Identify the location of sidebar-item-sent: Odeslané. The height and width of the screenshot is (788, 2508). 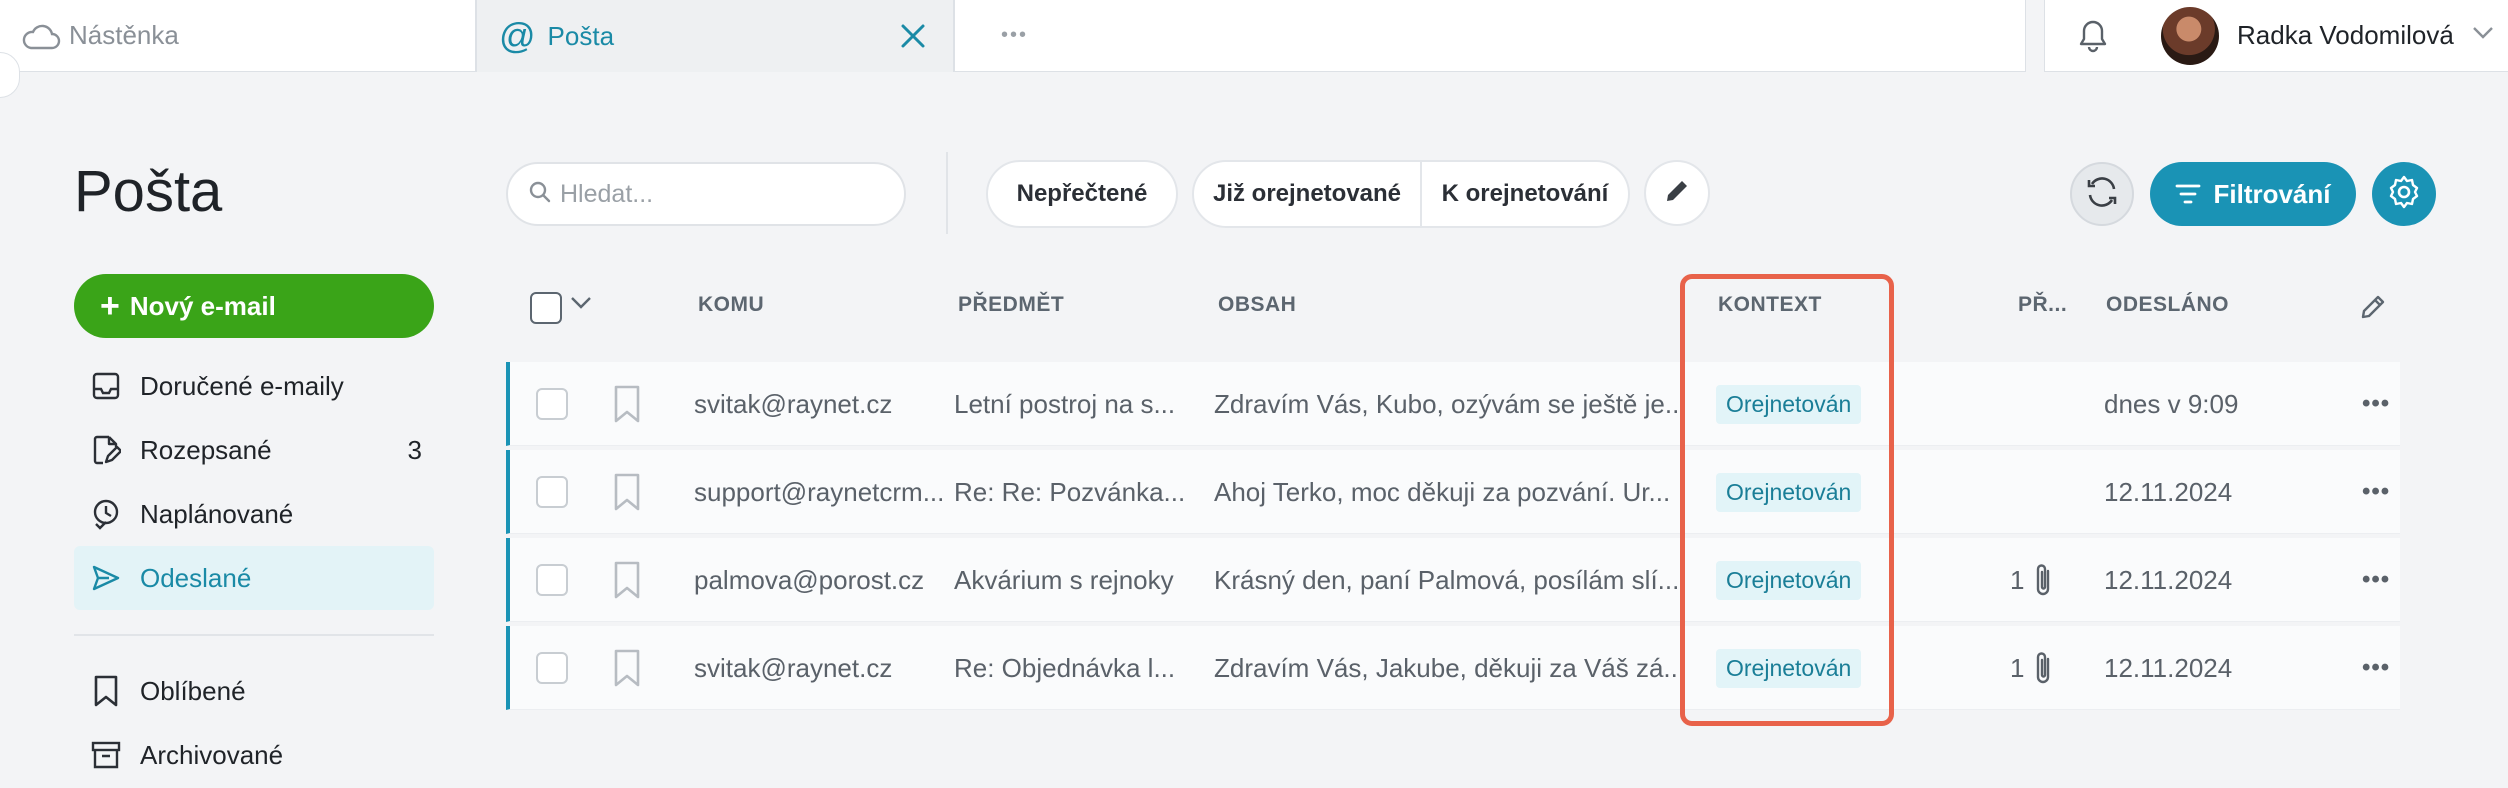
(254, 578).